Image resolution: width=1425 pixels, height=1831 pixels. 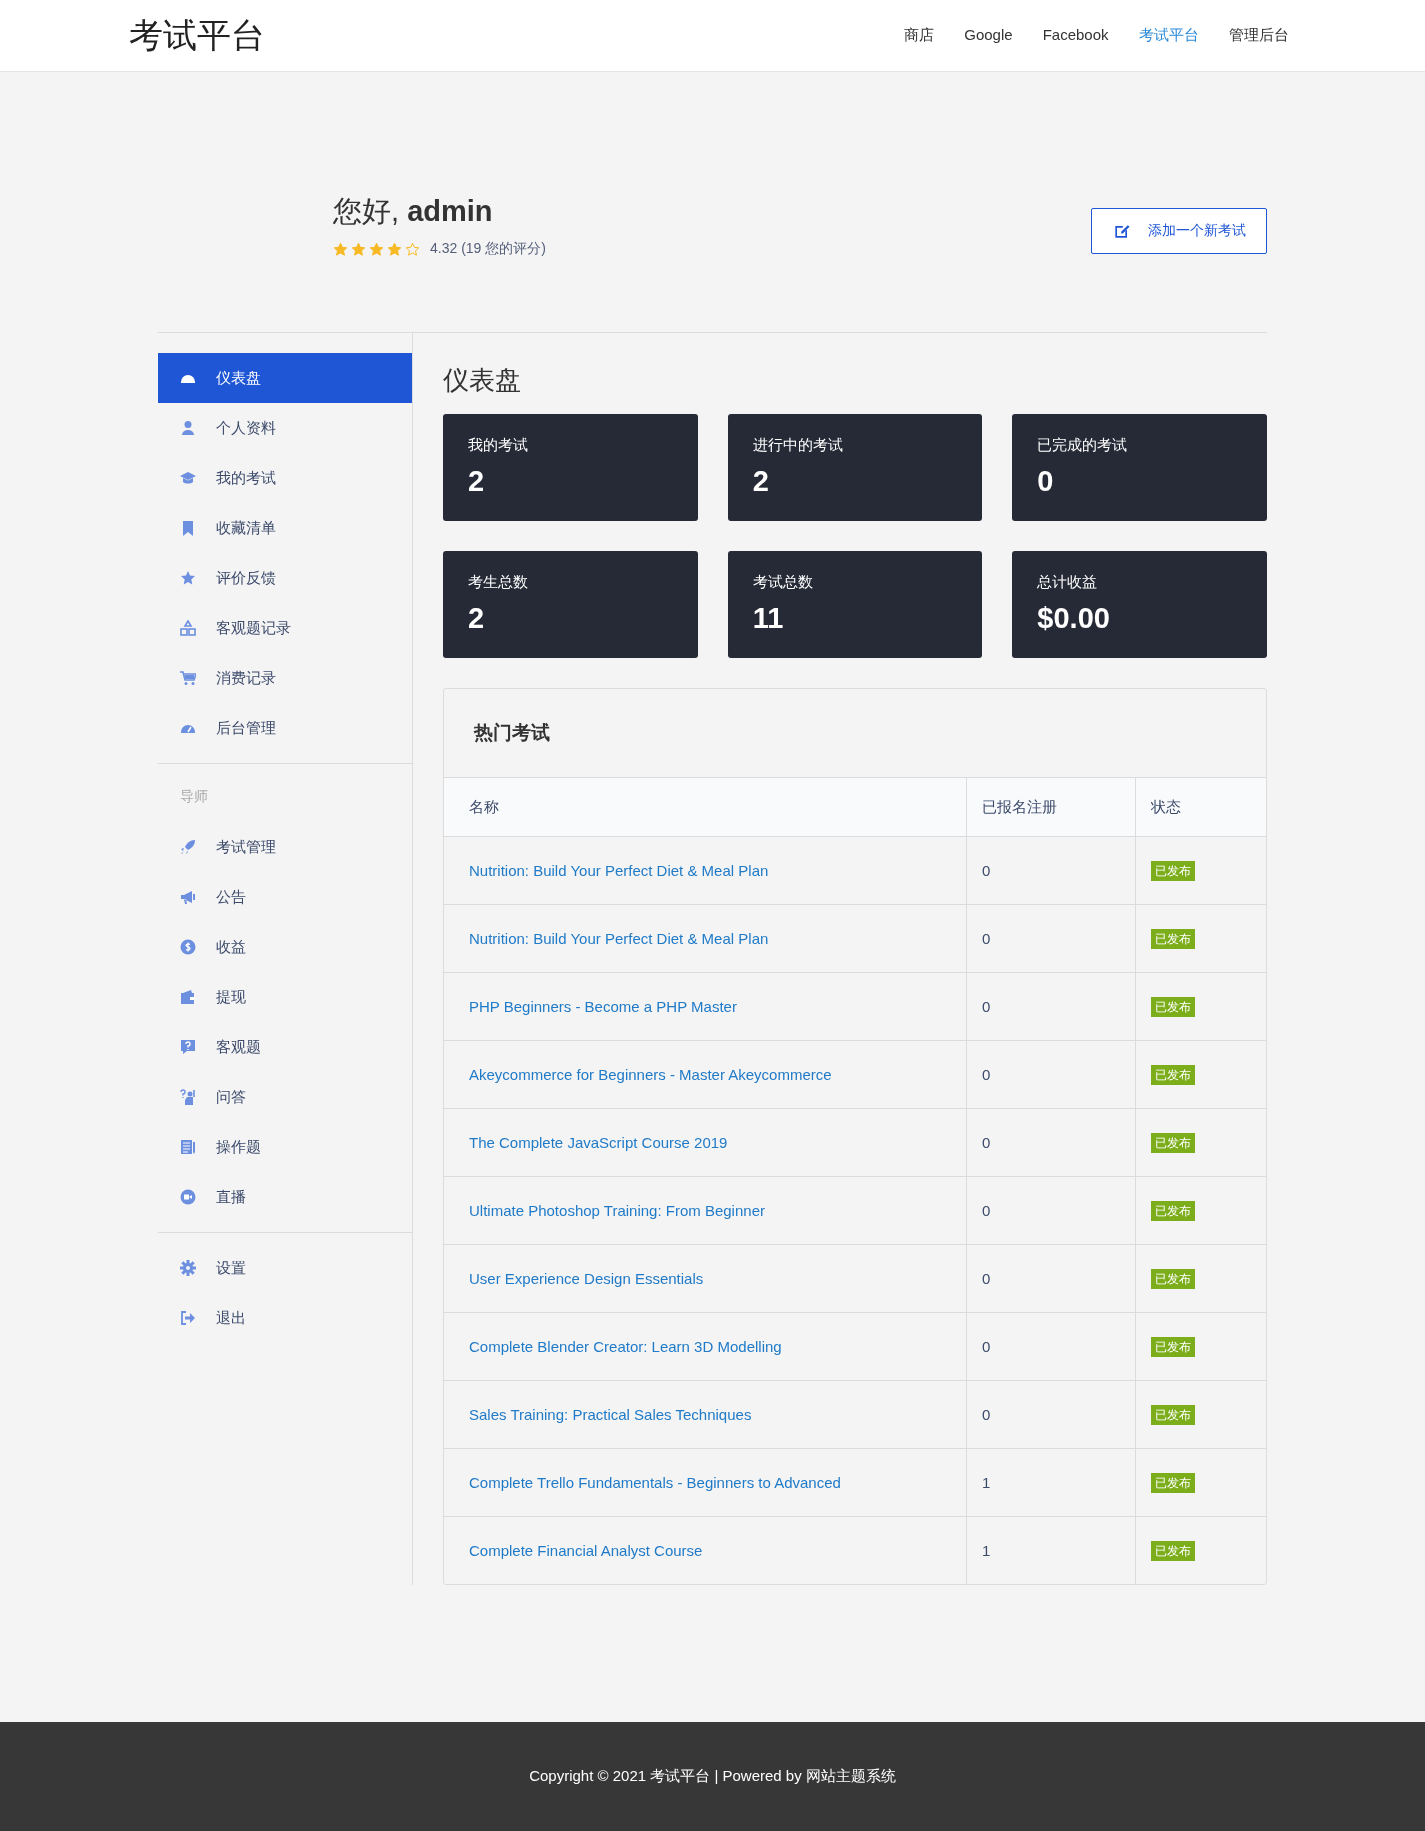 I want to click on dollar-icon, so click(x=188, y=947).